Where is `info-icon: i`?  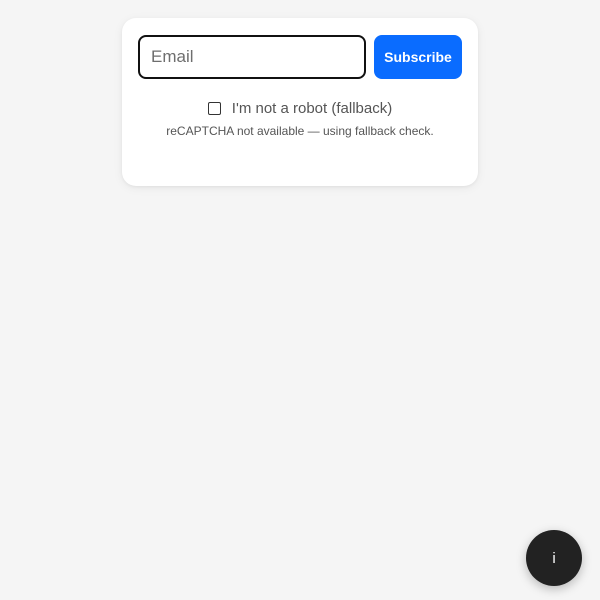 info-icon: i is located at coordinates (554, 558).